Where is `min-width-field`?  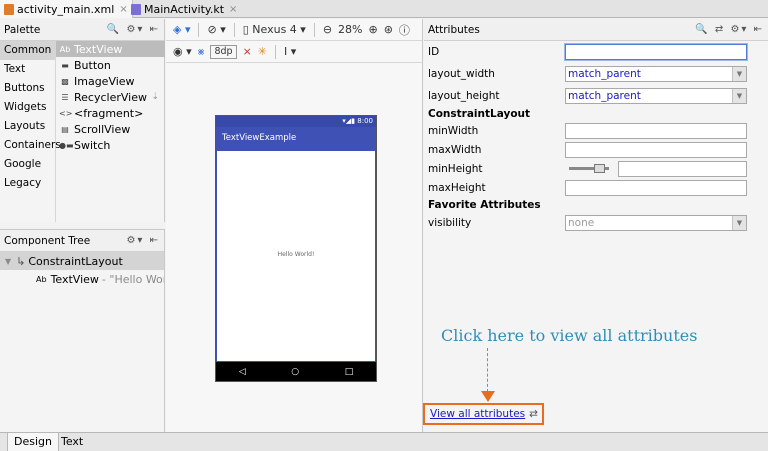 min-width-field is located at coordinates (656, 130).